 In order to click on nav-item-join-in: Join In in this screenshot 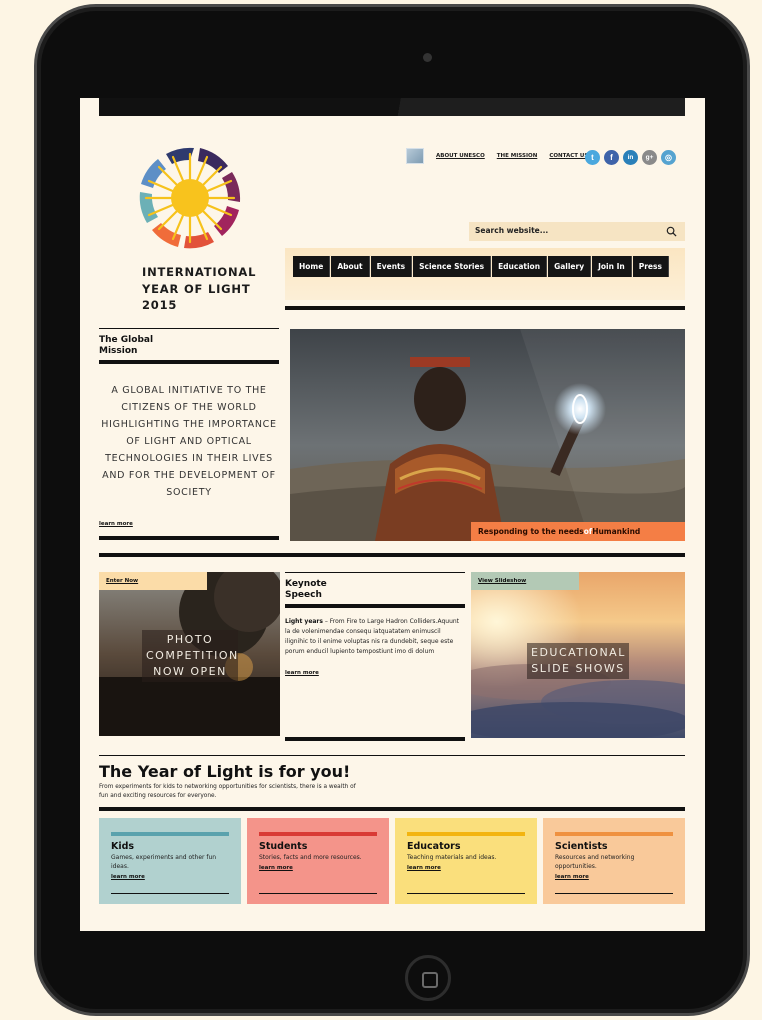, I will do `click(612, 266)`.